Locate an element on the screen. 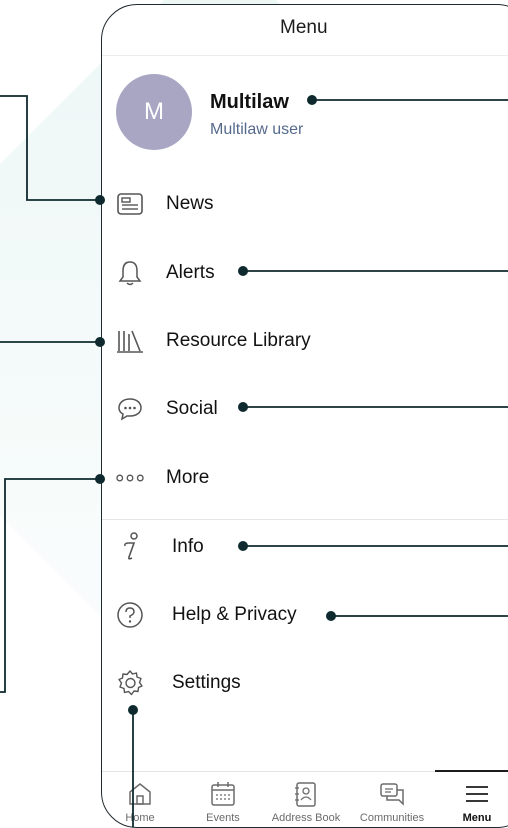 This screenshot has height=828, width=508. menu-item-label: Info is located at coordinates (188, 546).